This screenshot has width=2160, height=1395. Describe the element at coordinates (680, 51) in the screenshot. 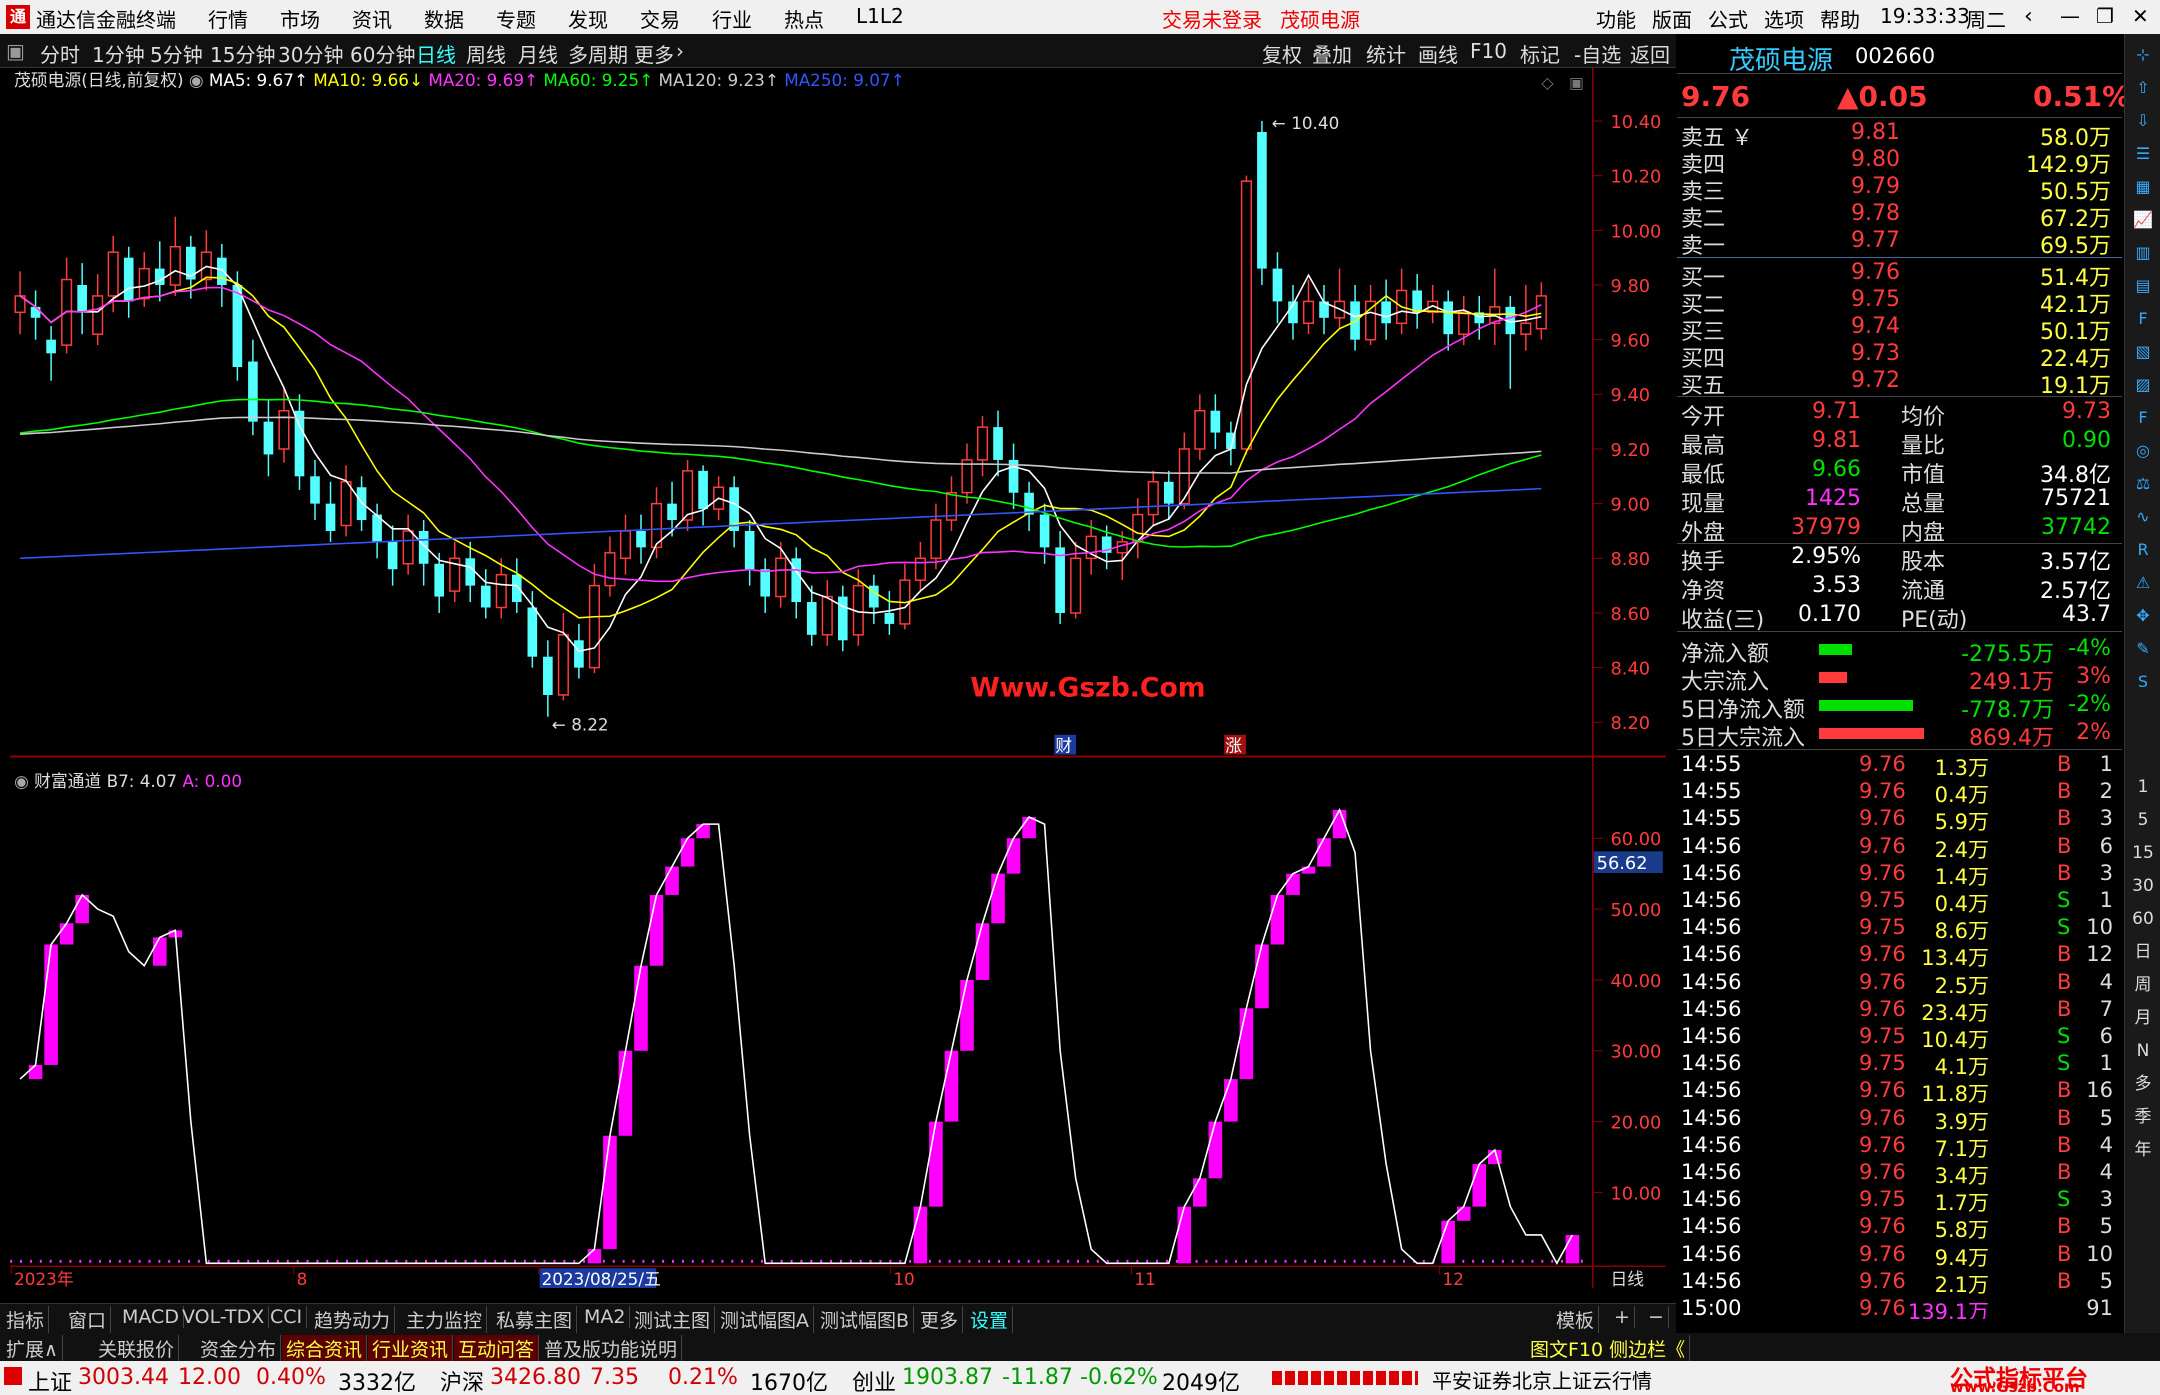

I see `more-chevron-icon: ›` at that location.